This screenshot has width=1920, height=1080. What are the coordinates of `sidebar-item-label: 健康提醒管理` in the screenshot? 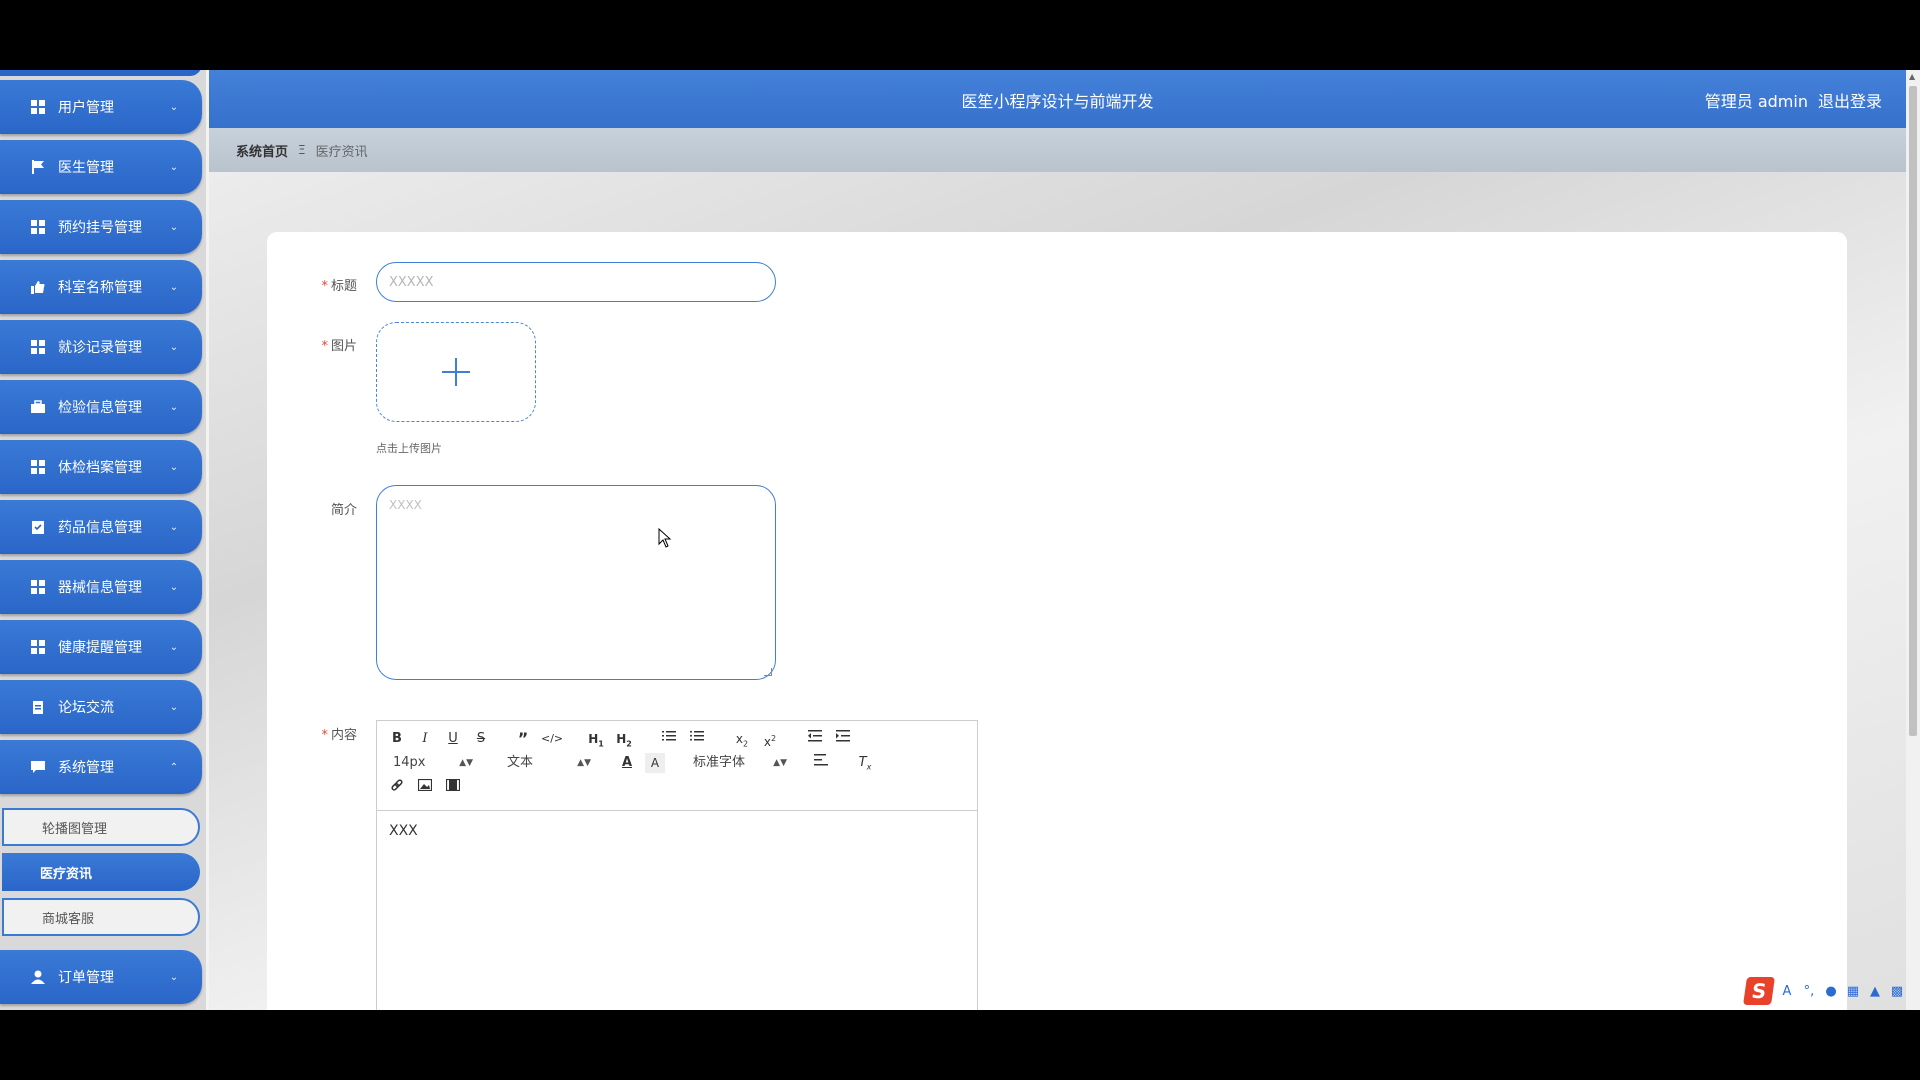 It's located at (100, 648).